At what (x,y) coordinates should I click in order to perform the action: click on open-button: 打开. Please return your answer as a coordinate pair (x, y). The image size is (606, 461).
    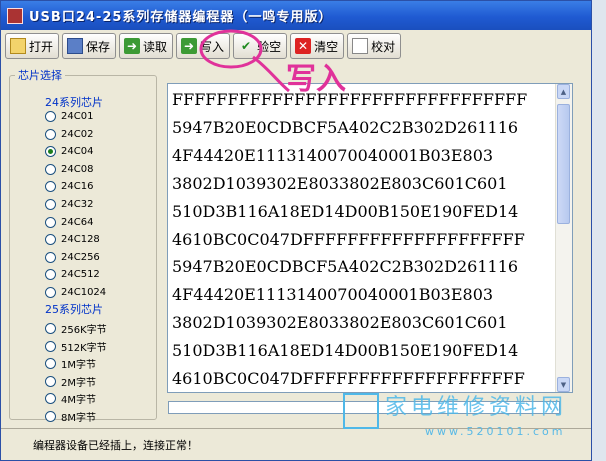
    Looking at the image, I should click on (32, 46).